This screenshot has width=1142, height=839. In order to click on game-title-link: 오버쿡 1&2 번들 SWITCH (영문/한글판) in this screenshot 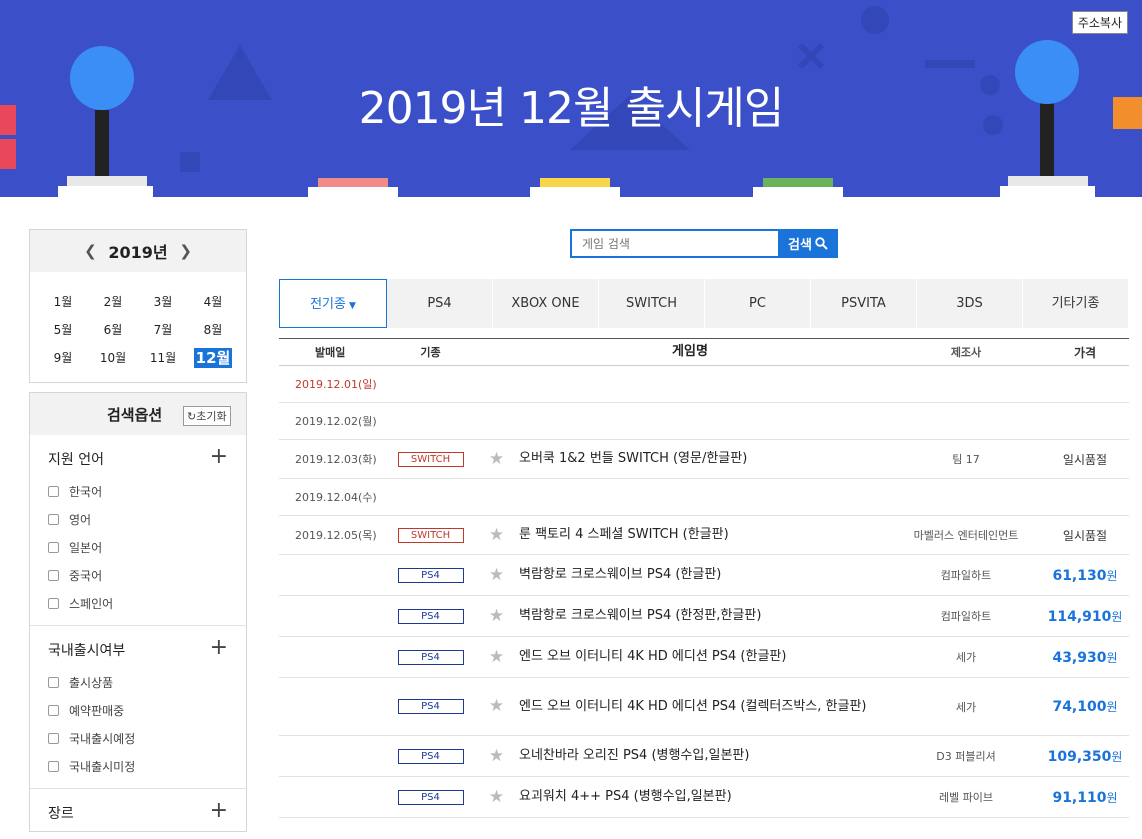, I will do `click(705, 459)`.